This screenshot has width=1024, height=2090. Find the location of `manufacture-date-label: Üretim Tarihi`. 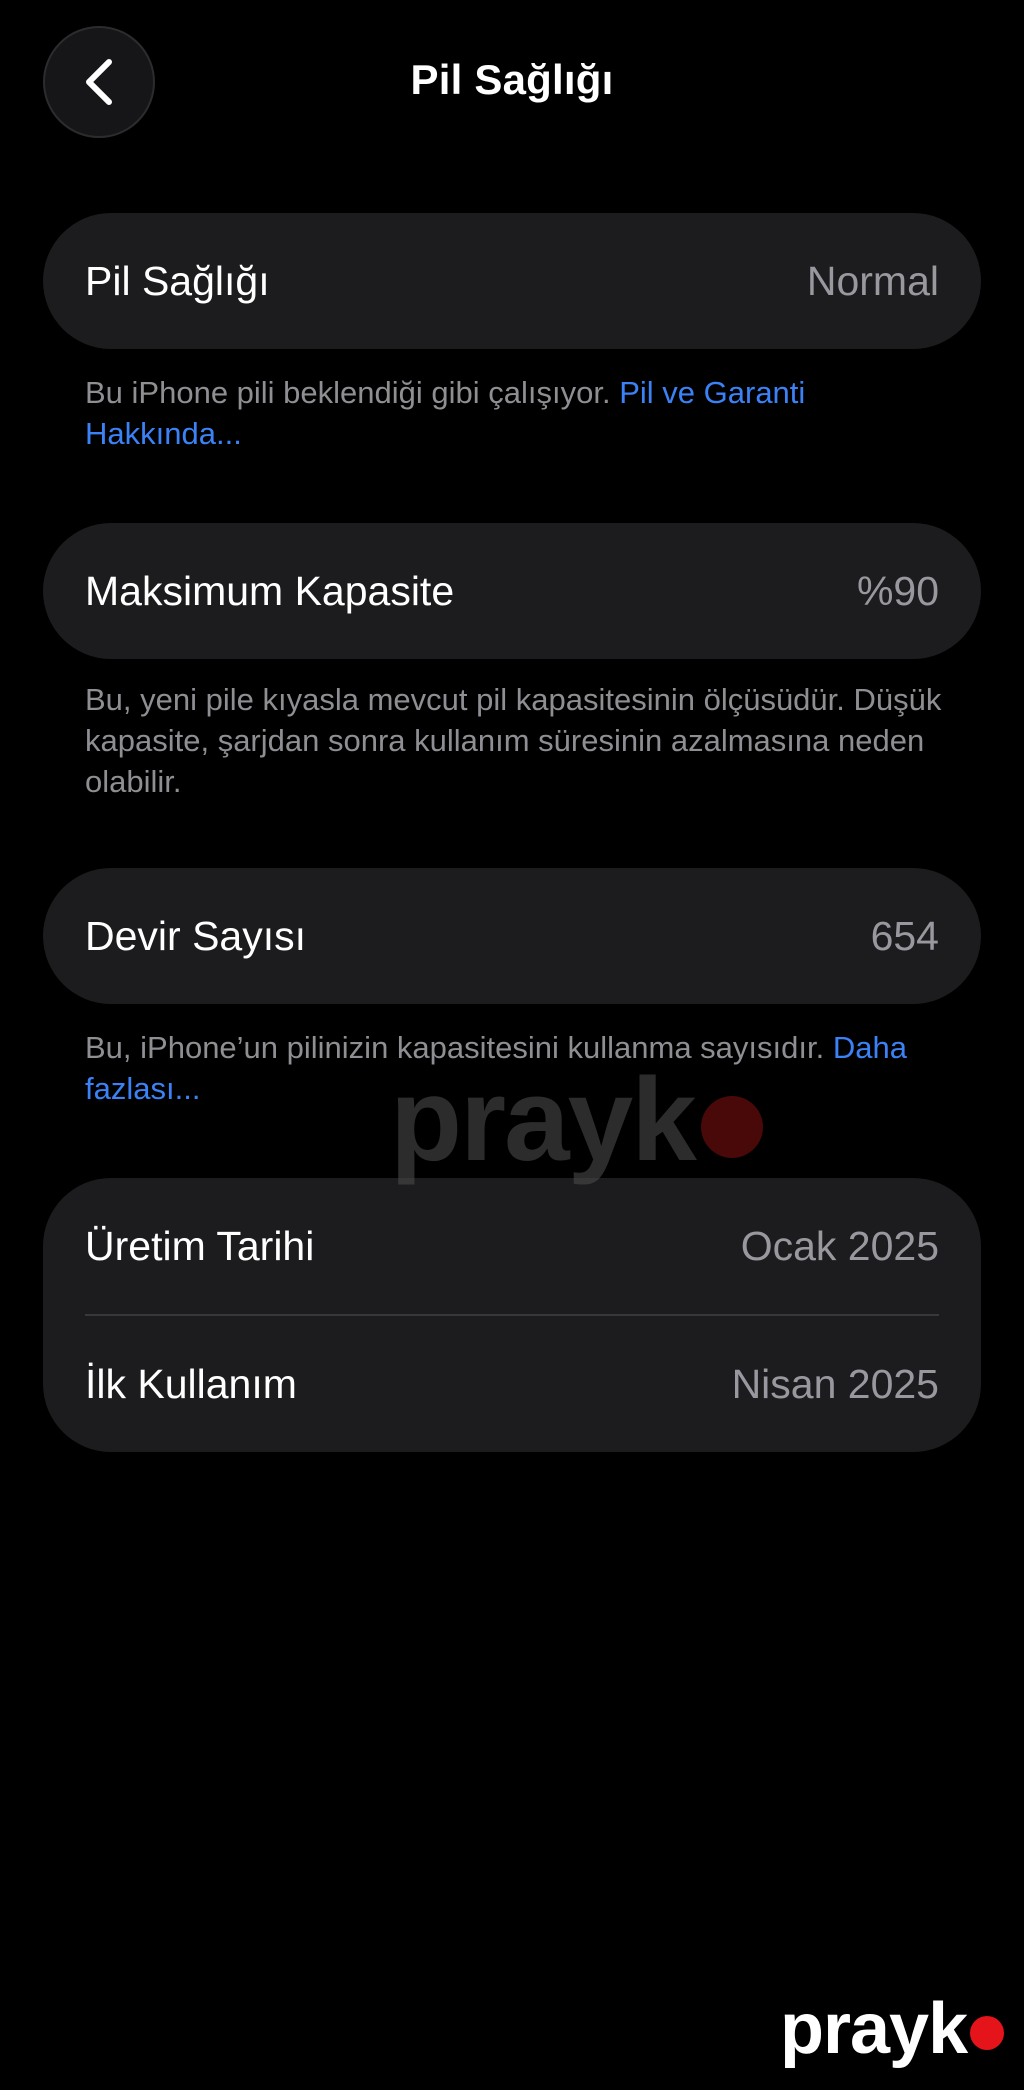

manufacture-date-label: Üretim Tarihi is located at coordinates (200, 1245).